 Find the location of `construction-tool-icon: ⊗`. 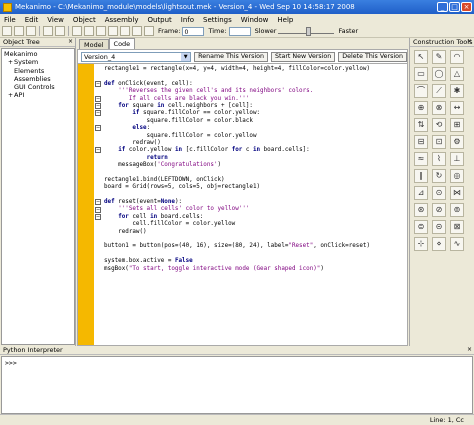

construction-tool-icon: ⊗ is located at coordinates (439, 108).